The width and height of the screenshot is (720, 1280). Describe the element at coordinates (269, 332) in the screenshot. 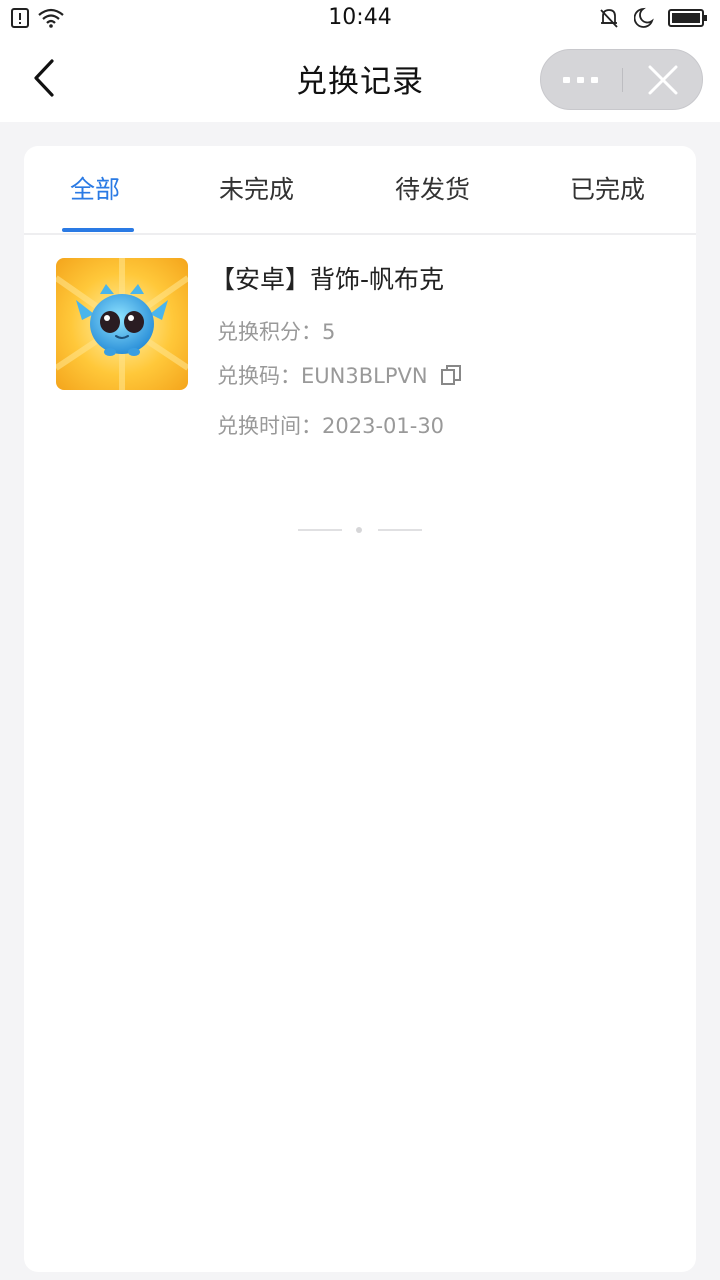

I see `points-label: 兑换积分：` at that location.